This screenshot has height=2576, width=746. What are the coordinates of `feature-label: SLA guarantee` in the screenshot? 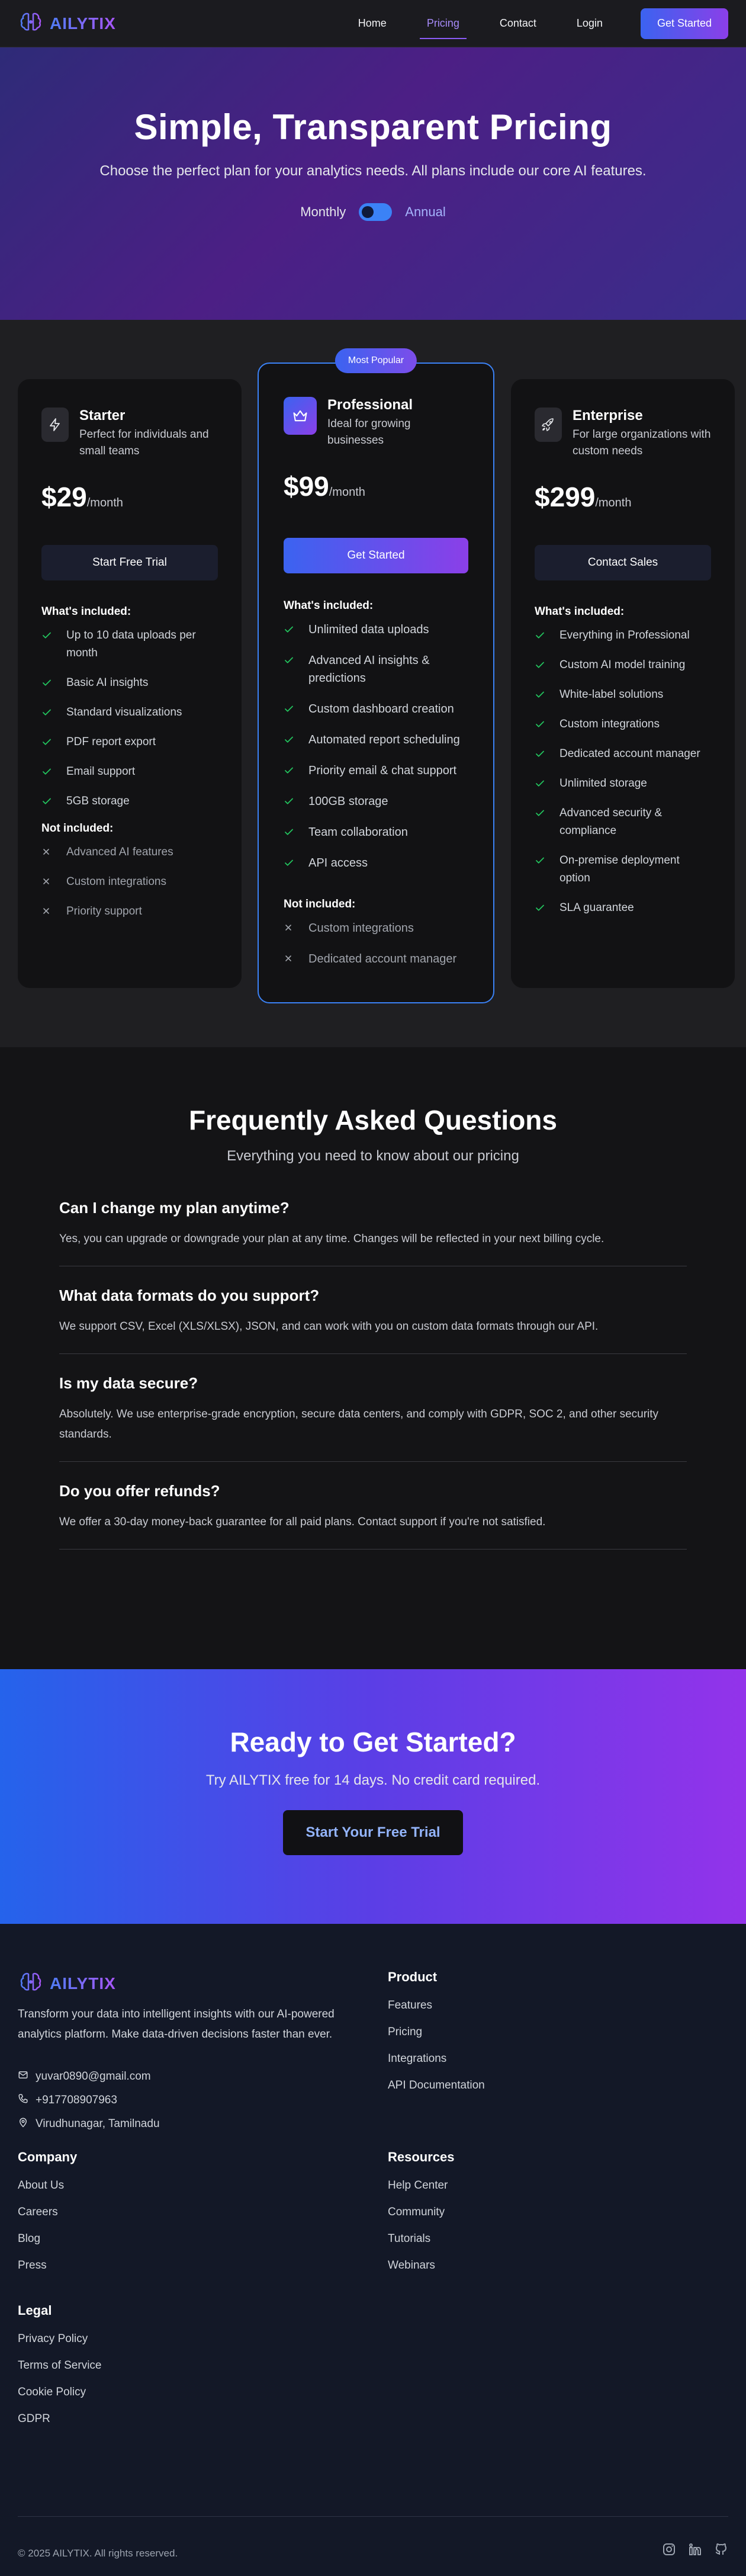 It's located at (597, 908).